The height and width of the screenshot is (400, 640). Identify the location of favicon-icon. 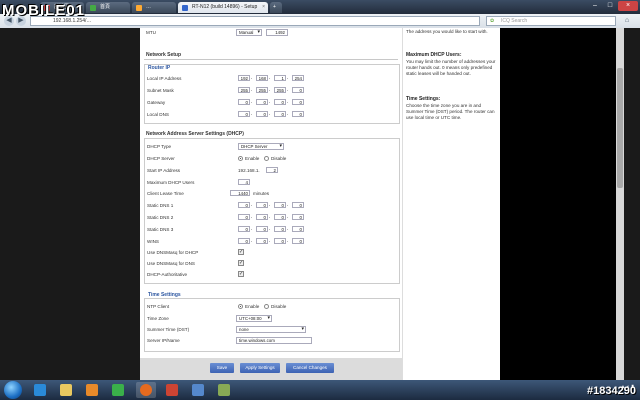
(185, 8).